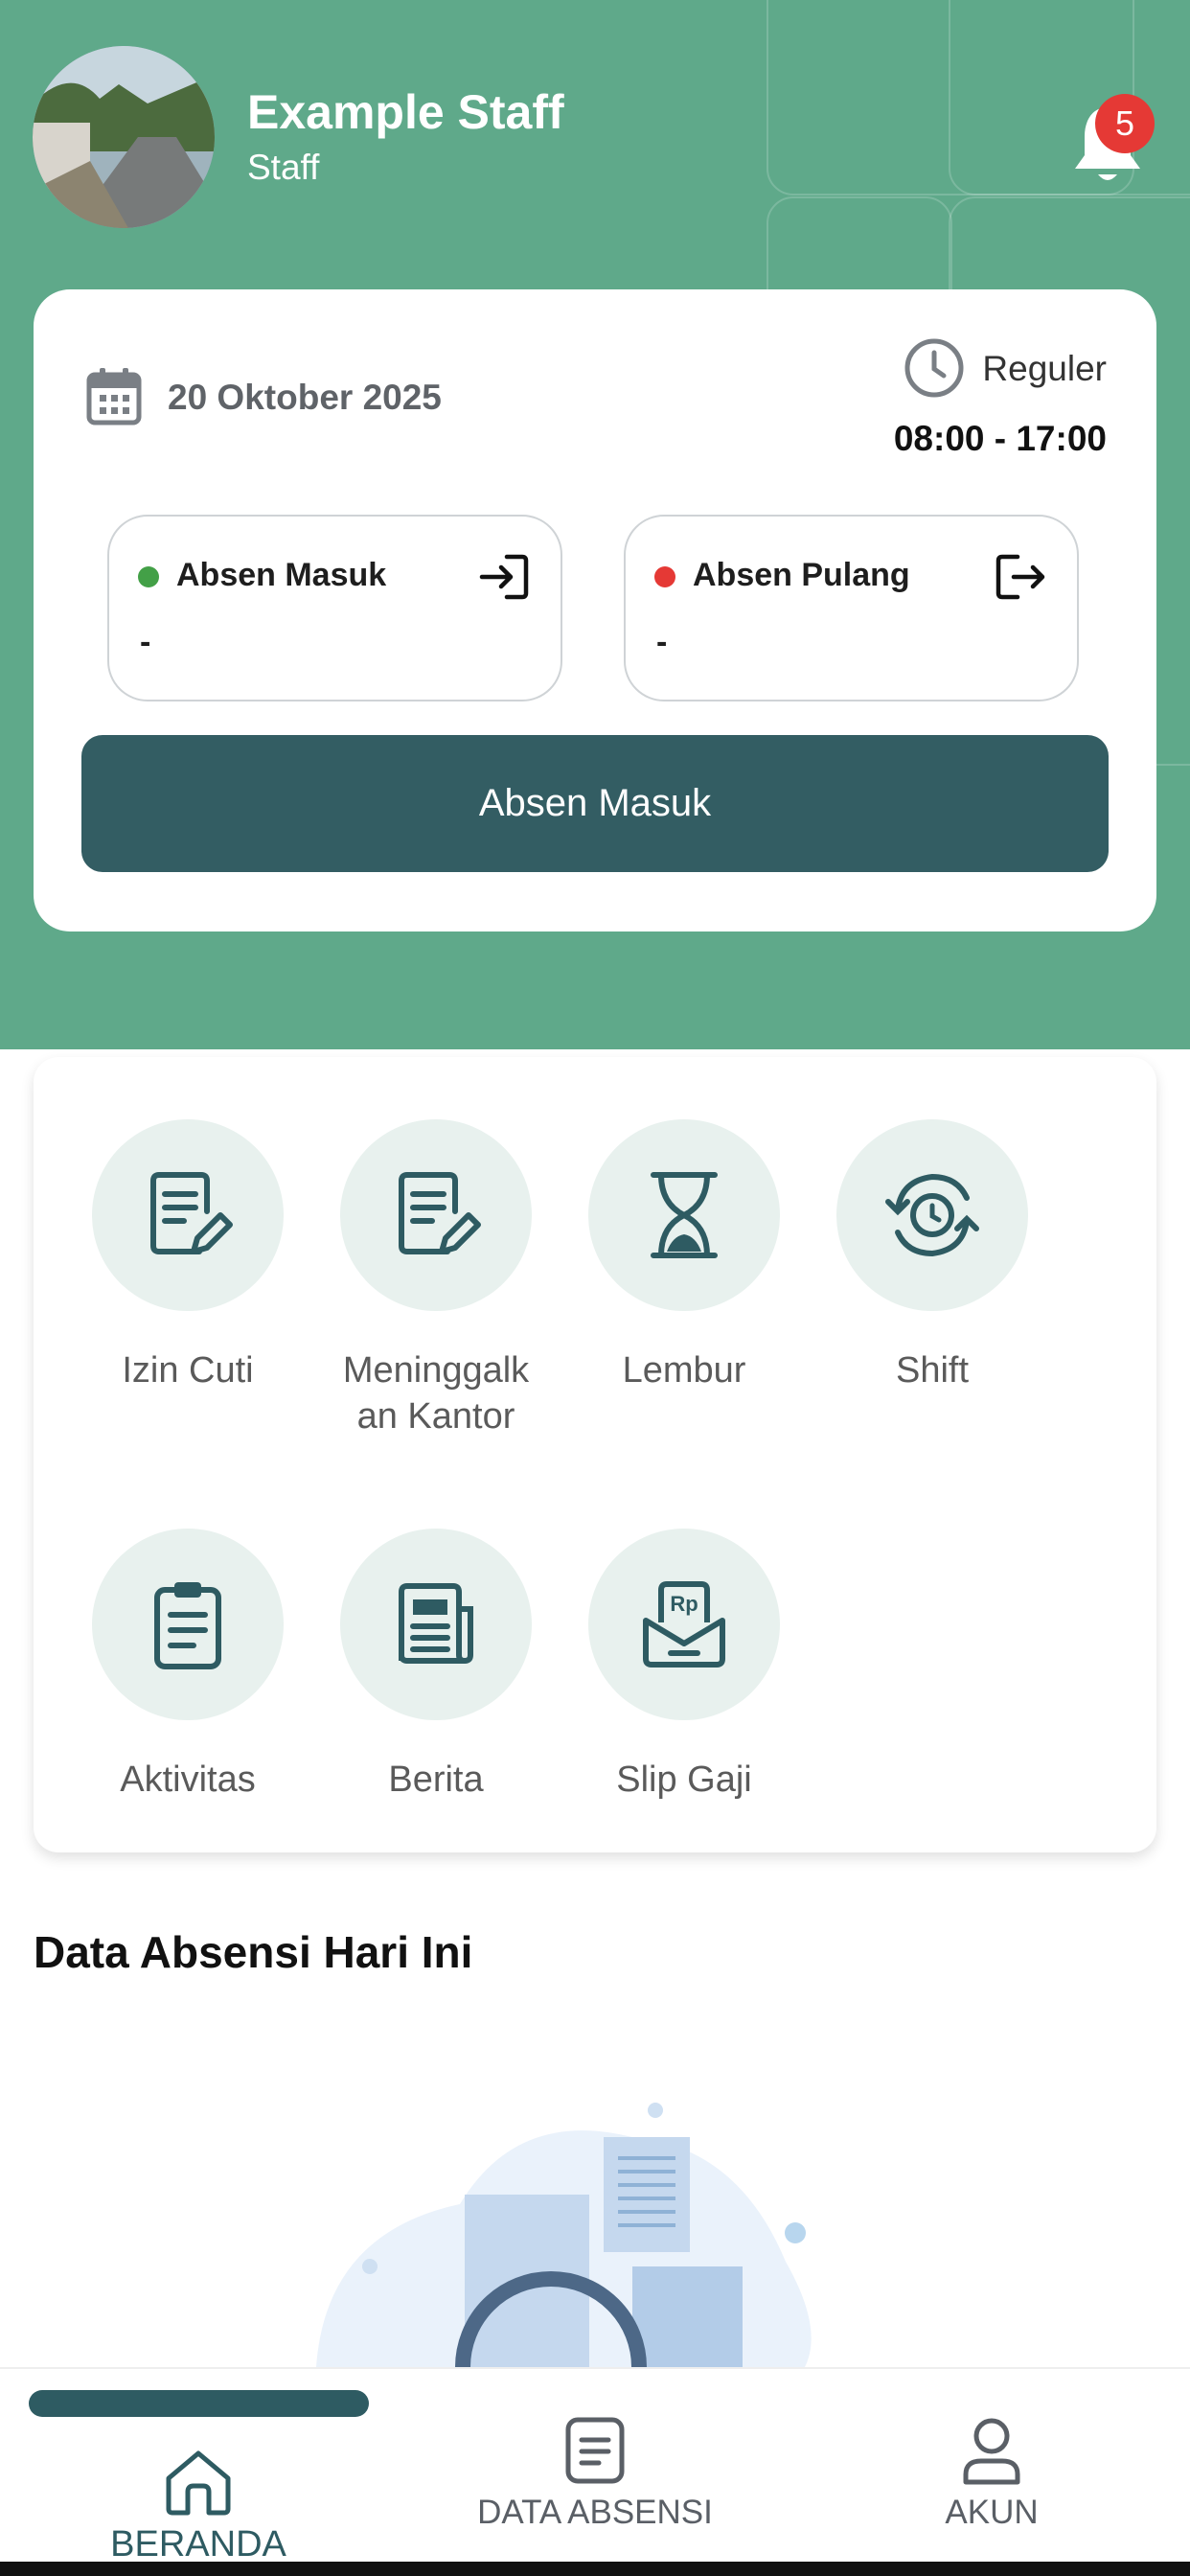  What do you see at coordinates (199, 2403) in the screenshot?
I see `active-tab-indicator` at bounding box center [199, 2403].